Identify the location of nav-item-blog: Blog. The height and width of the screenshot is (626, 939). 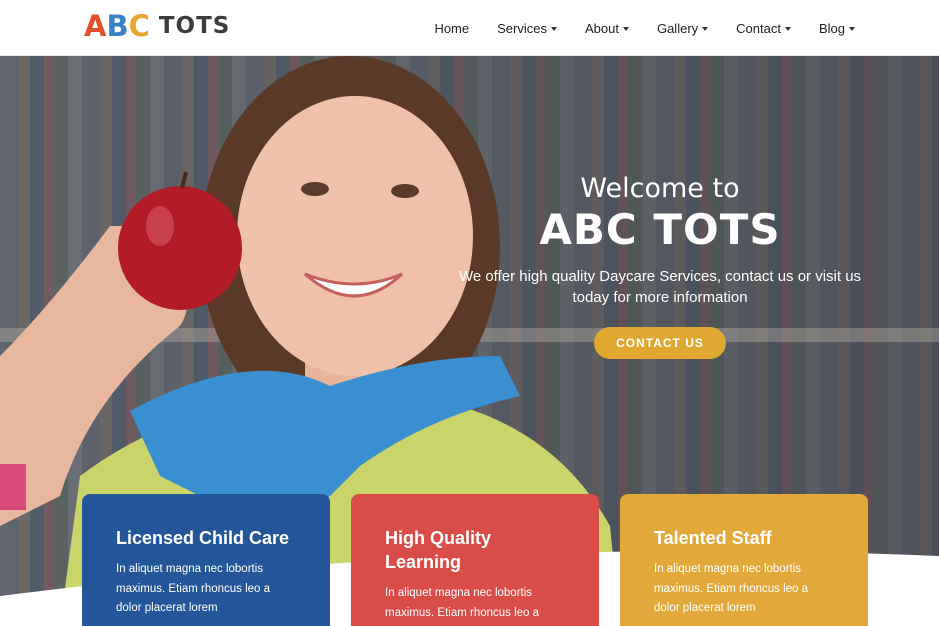
(837, 28).